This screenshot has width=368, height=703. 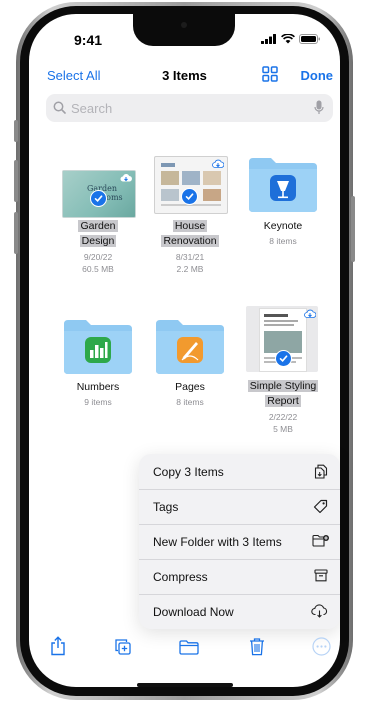 I want to click on numbers-folder-icon, so click(x=98, y=347).